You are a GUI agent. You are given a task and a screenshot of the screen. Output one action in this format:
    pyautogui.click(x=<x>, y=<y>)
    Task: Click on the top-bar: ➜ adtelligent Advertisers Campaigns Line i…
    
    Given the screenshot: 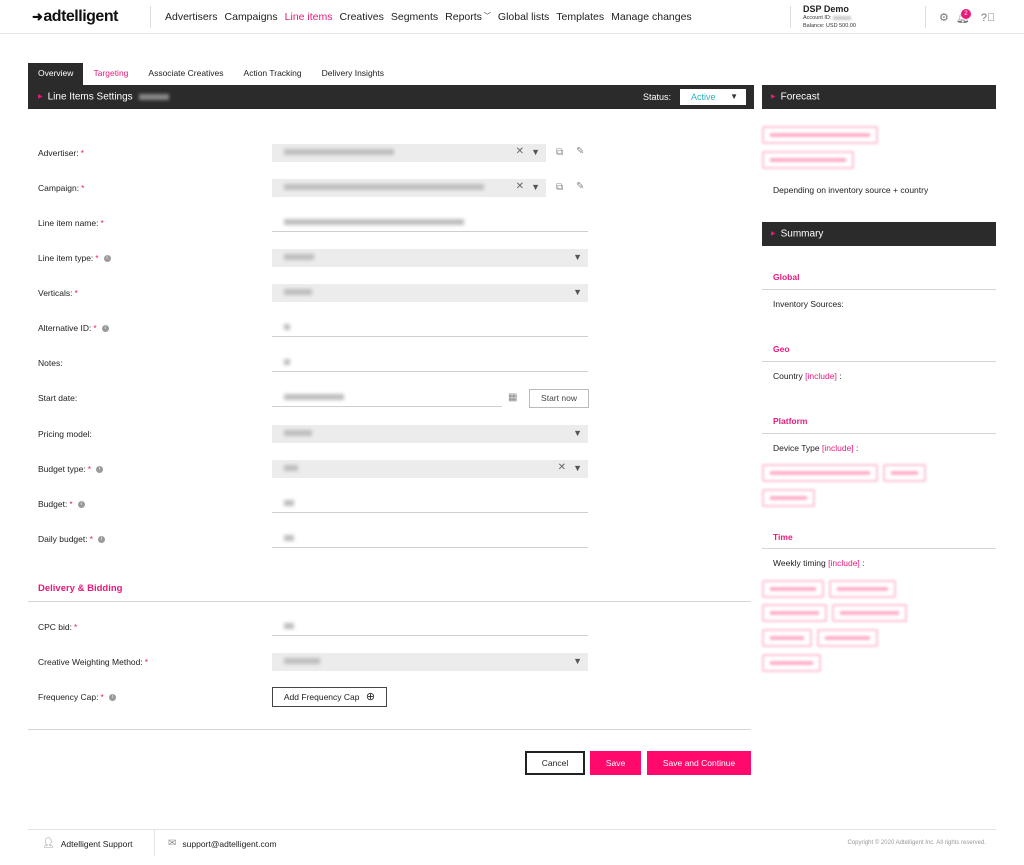 What is the action you would take?
    pyautogui.click(x=512, y=17)
    